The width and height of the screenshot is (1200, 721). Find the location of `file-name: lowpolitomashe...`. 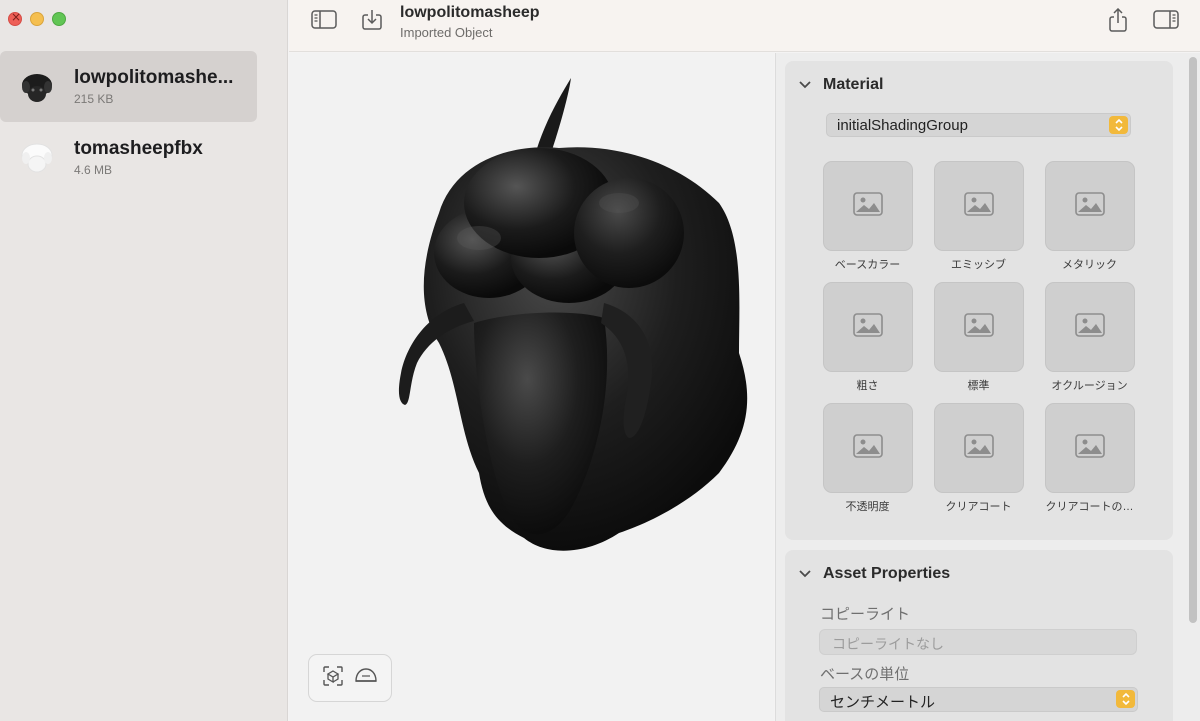

file-name: lowpolitomashe... is located at coordinates (154, 77).